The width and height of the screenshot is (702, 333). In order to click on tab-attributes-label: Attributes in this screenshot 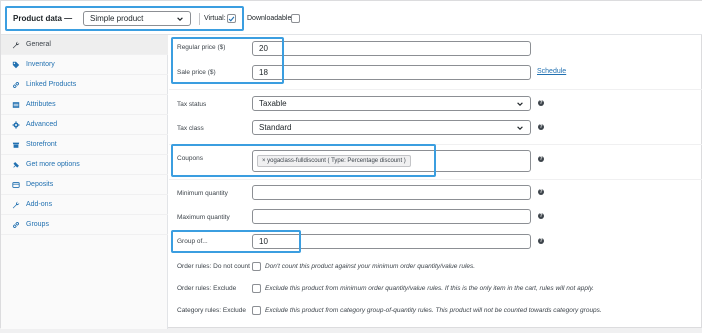, I will do `click(41, 104)`.